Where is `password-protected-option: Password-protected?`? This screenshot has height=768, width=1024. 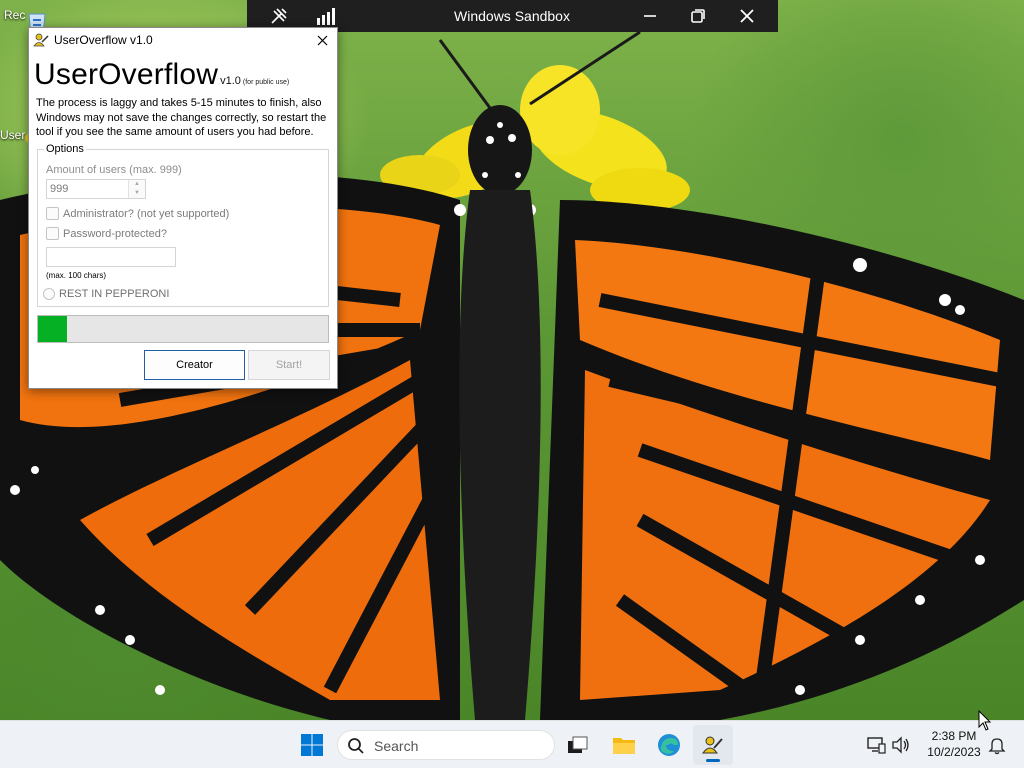 password-protected-option: Password-protected? is located at coordinates (106, 233).